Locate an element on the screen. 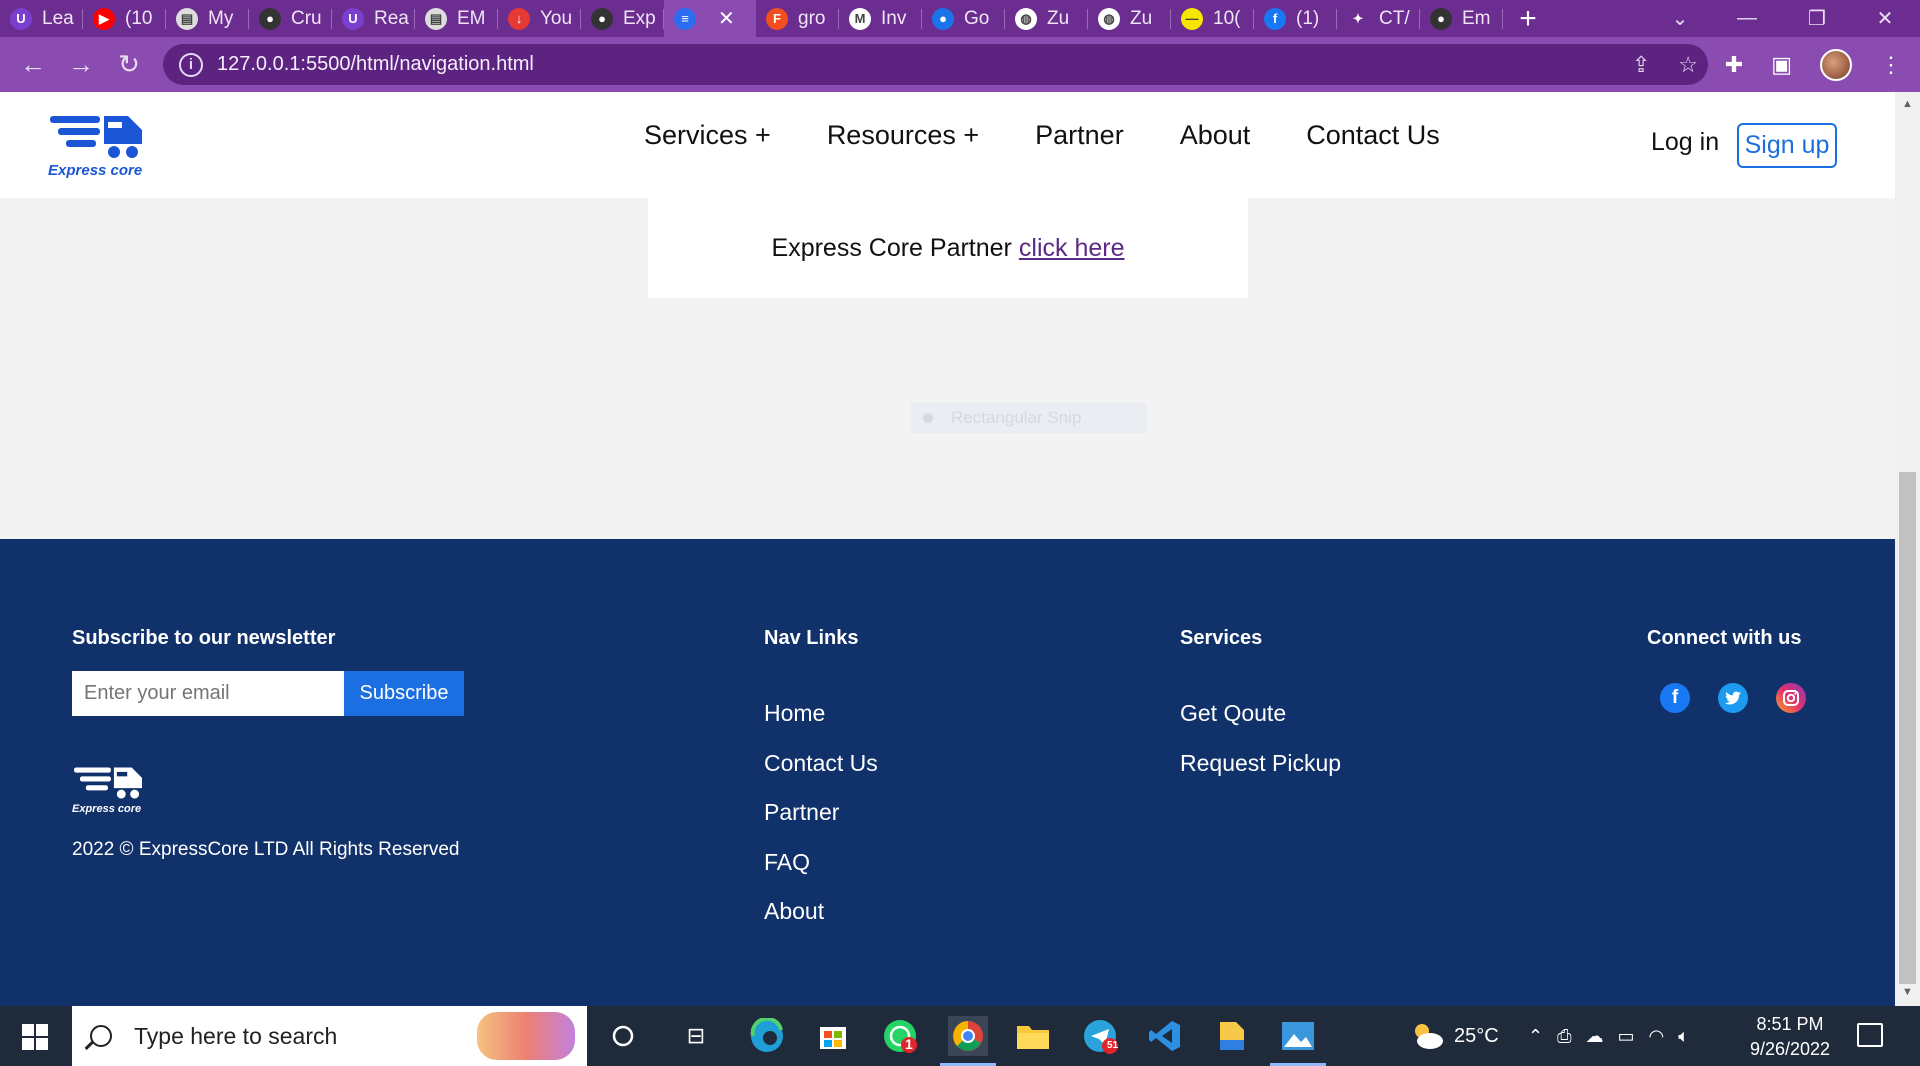 This screenshot has height=1066, width=1920. new-tab-button: + is located at coordinates (1528, 18).